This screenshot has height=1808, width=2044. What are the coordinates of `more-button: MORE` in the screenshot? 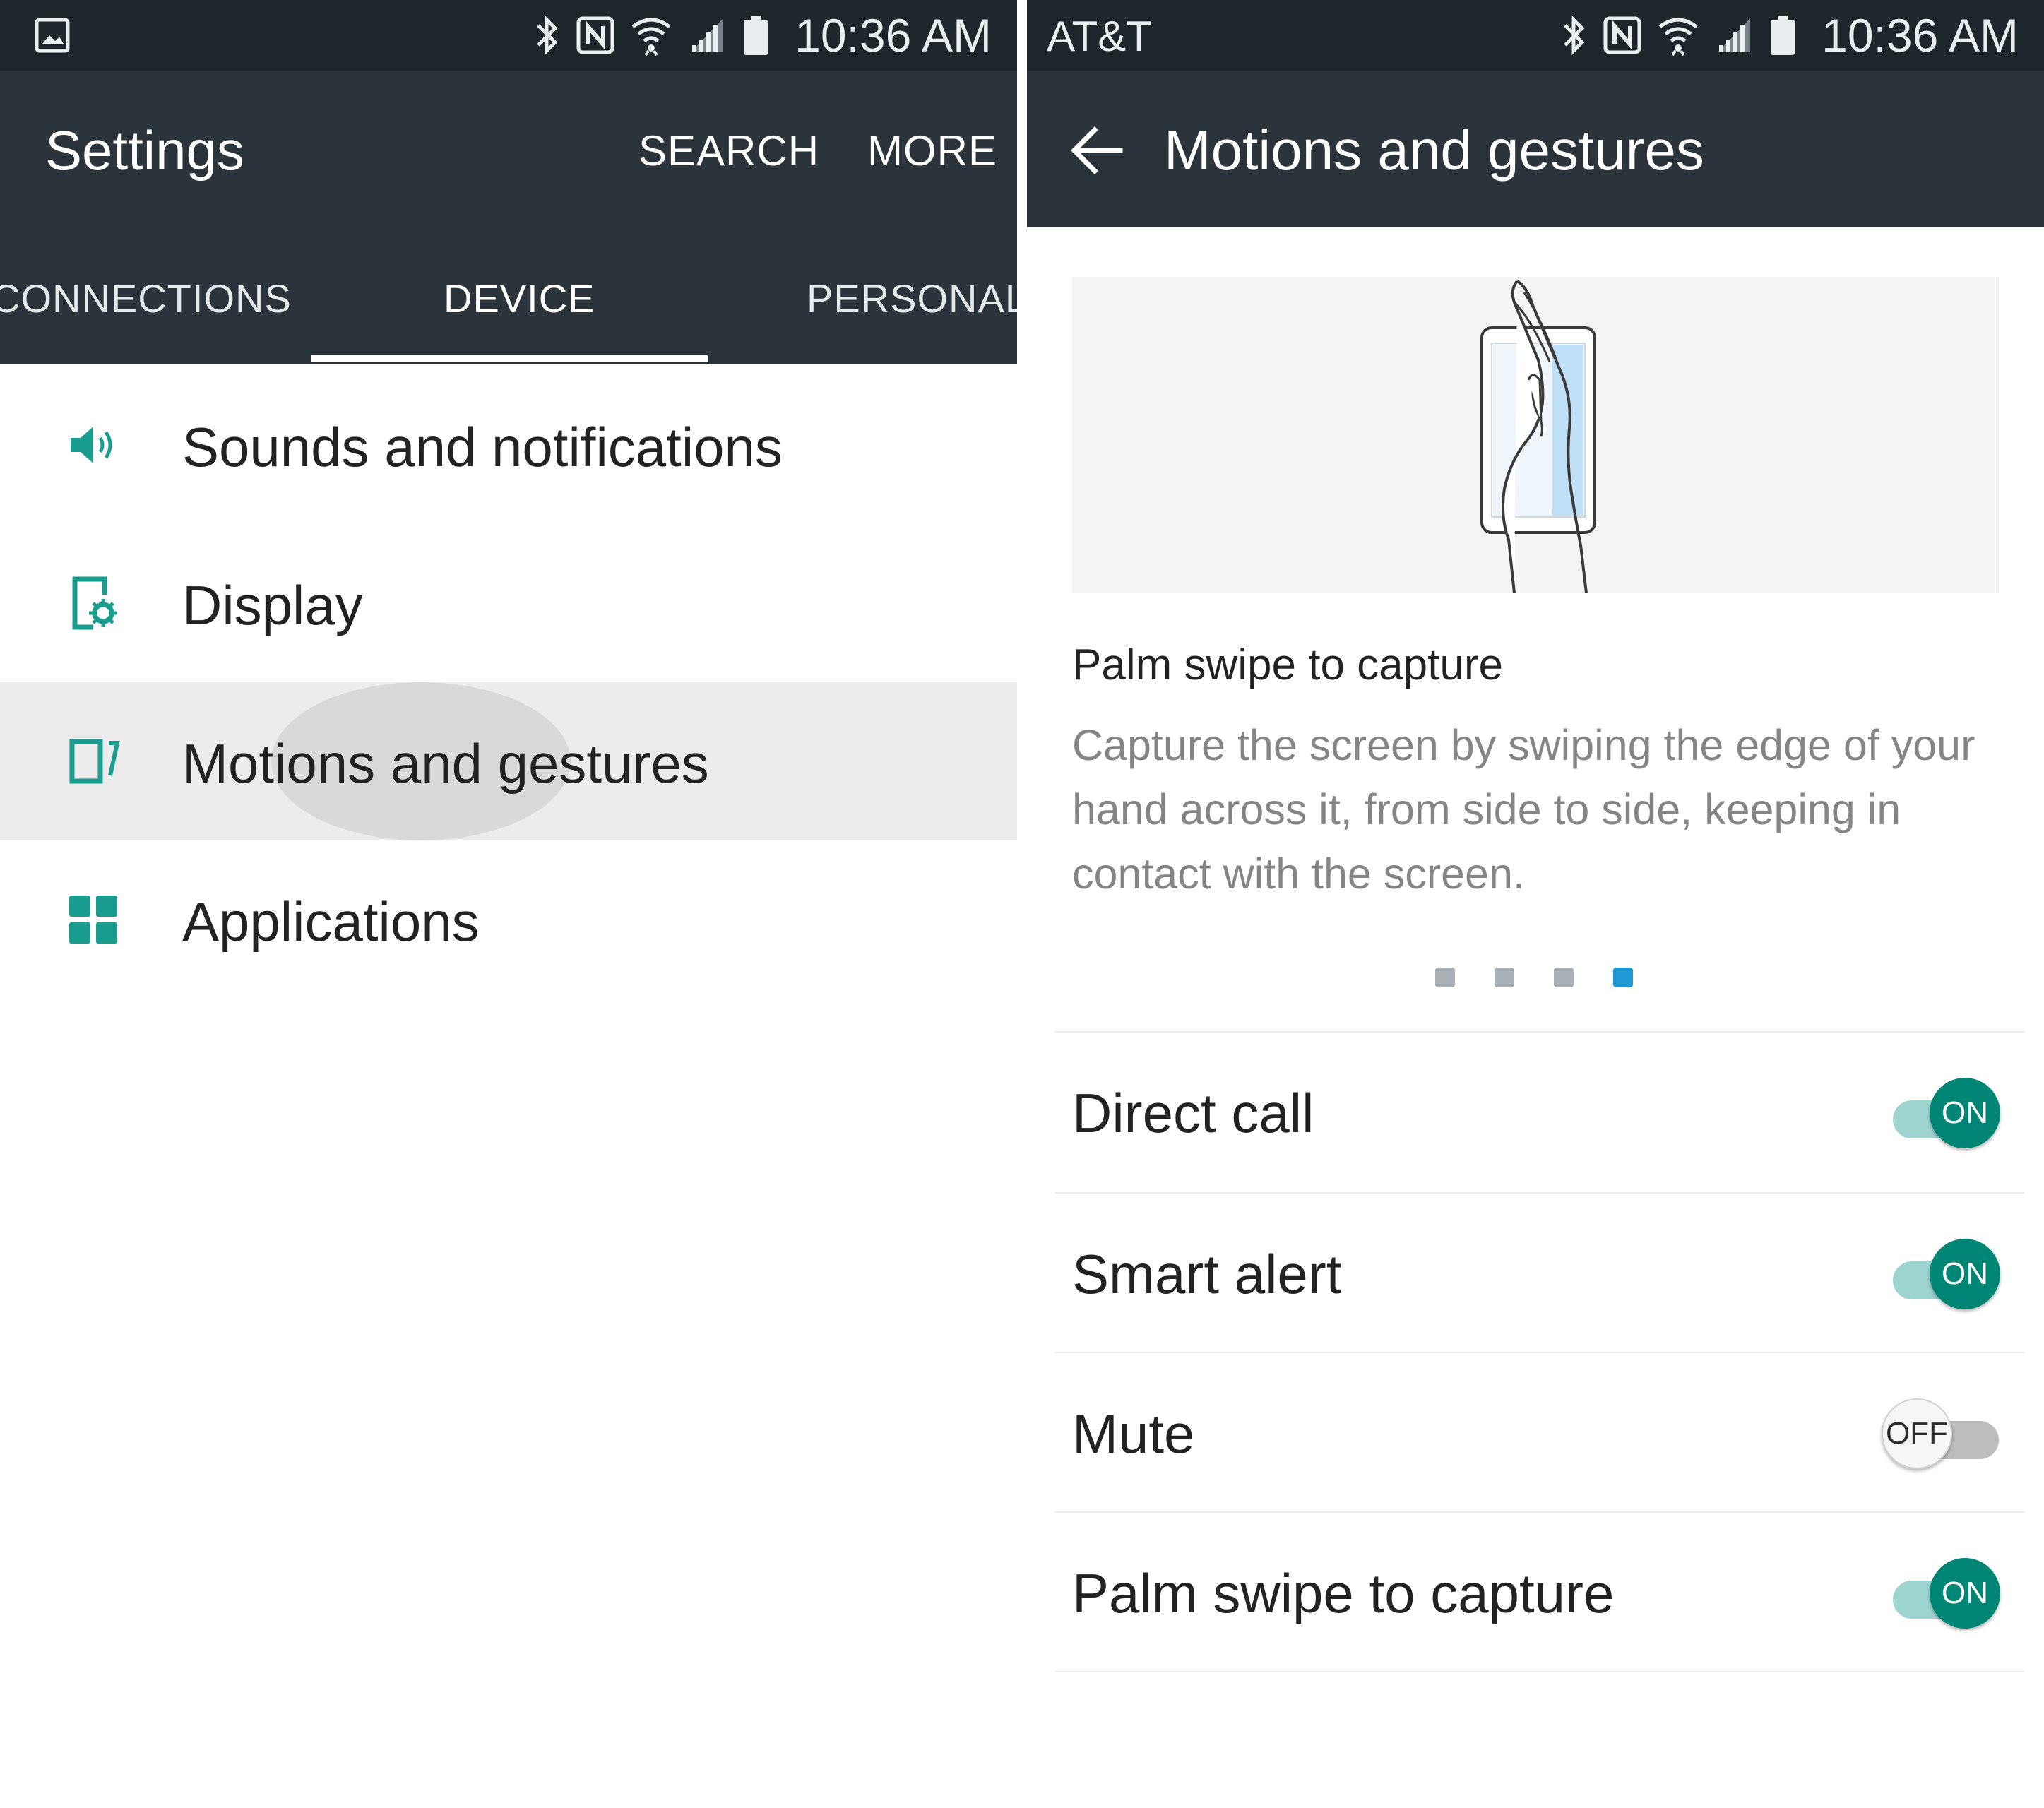 It's located at (932, 151).